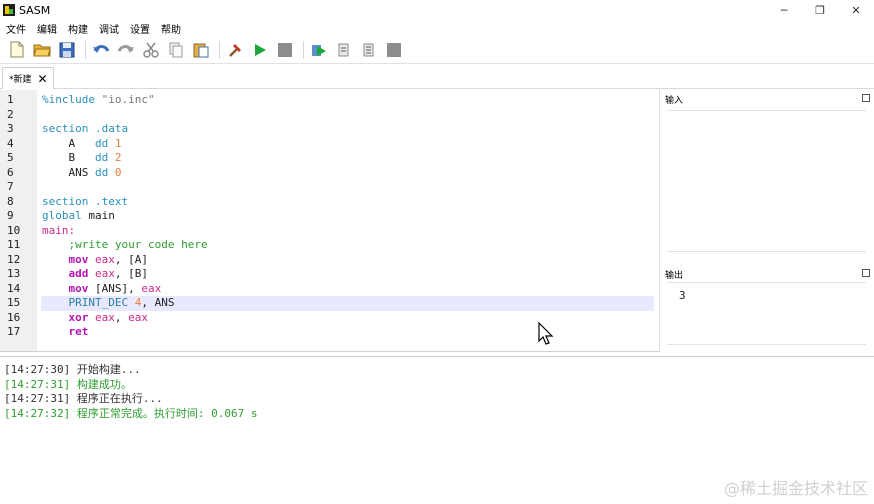 This screenshot has height=504, width=874. I want to click on code-token: , ANS, so click(158, 302).